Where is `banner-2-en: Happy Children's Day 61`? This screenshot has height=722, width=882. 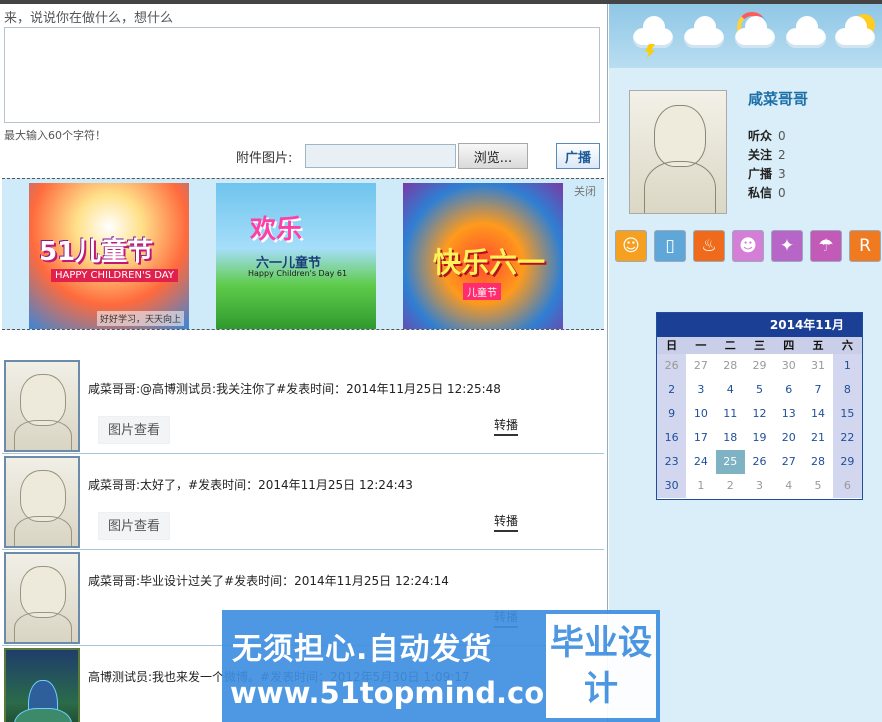
banner-2-en: Happy Children's Day 61 is located at coordinates (298, 273).